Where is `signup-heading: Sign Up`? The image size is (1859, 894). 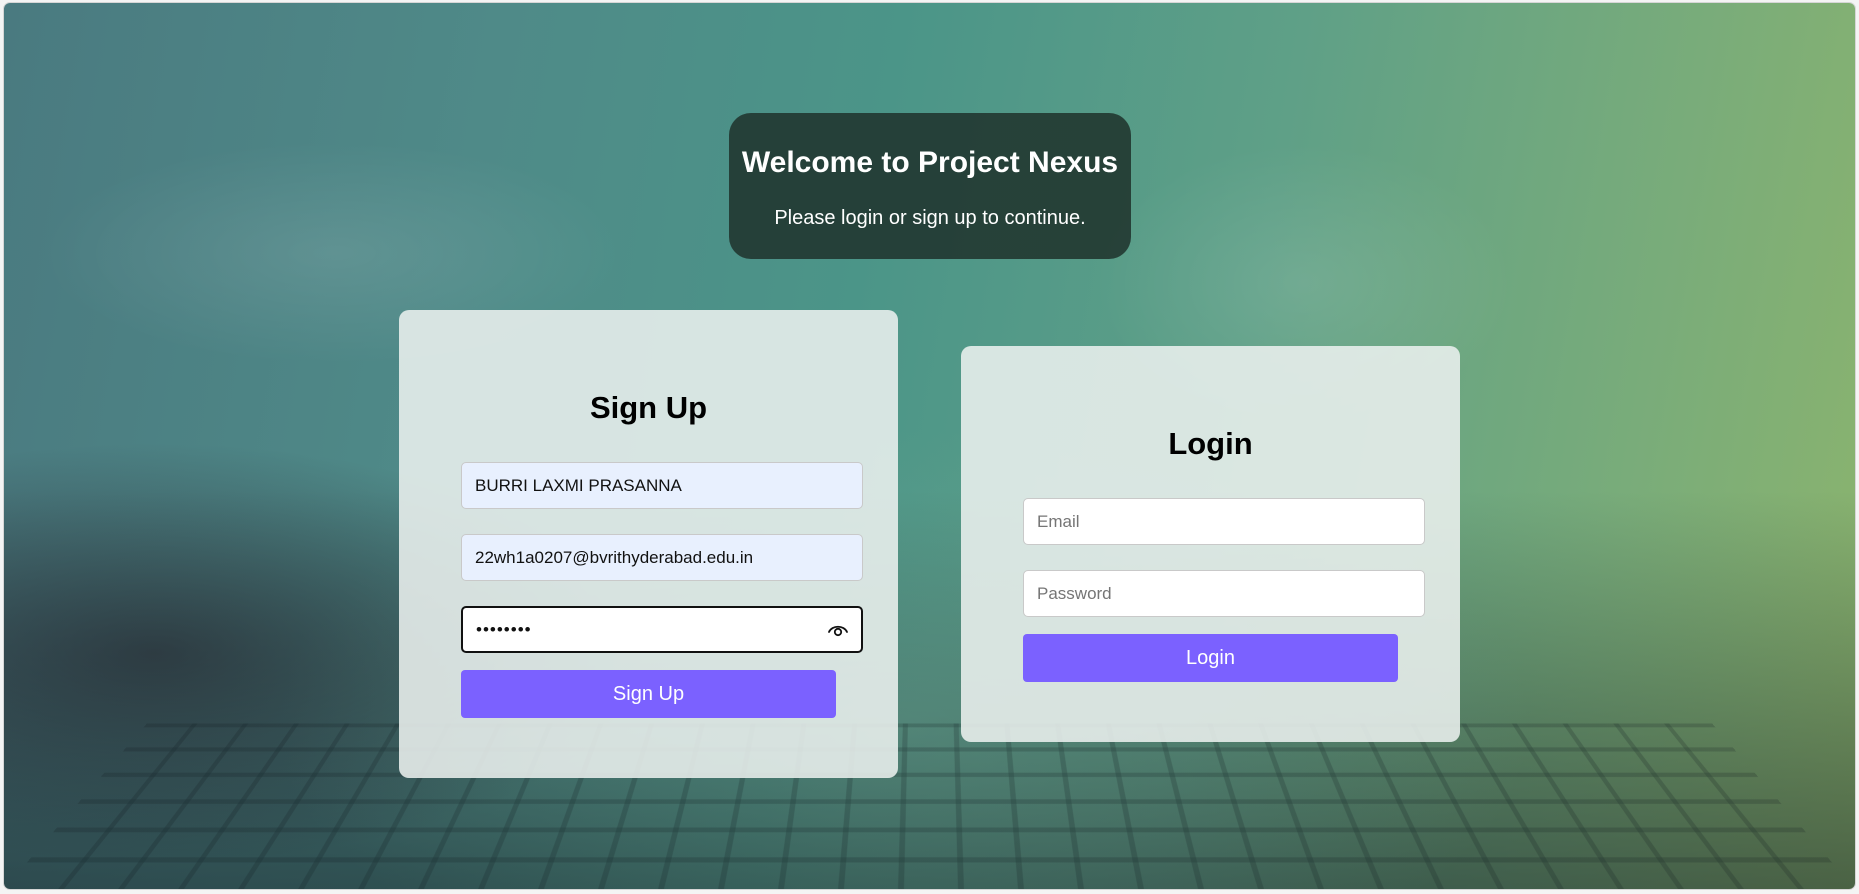
signup-heading: Sign Up is located at coordinates (648, 407).